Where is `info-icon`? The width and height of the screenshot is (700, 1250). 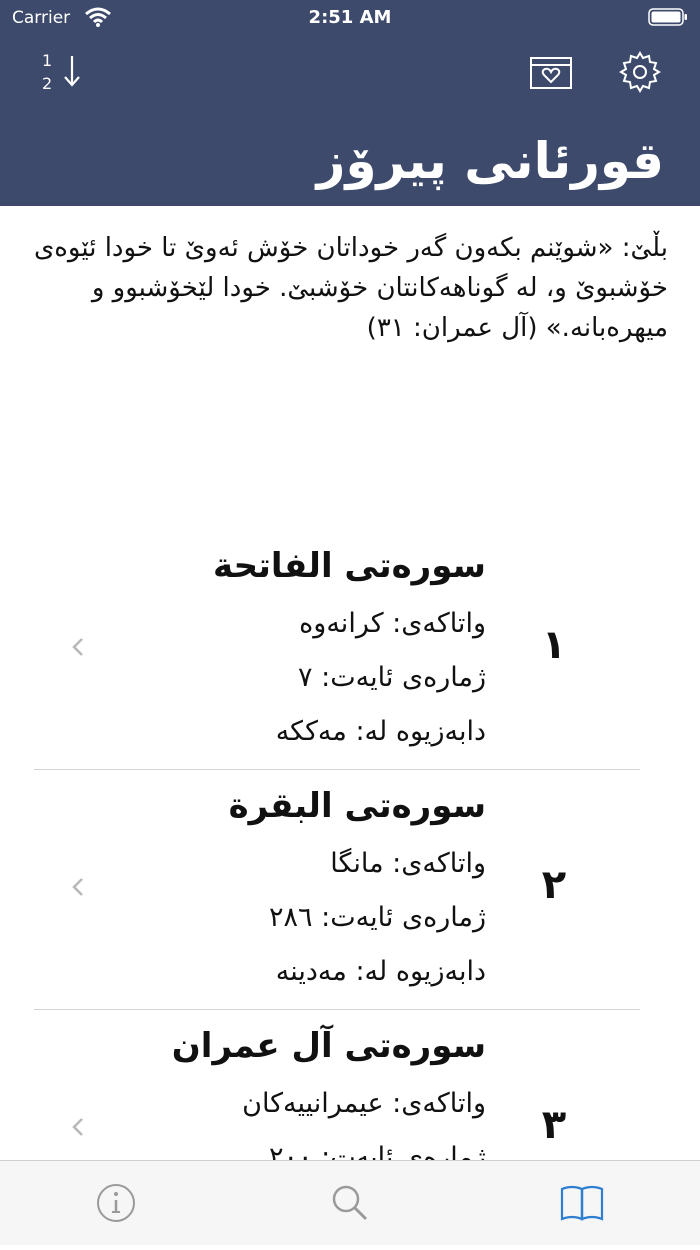 info-icon is located at coordinates (116, 1203).